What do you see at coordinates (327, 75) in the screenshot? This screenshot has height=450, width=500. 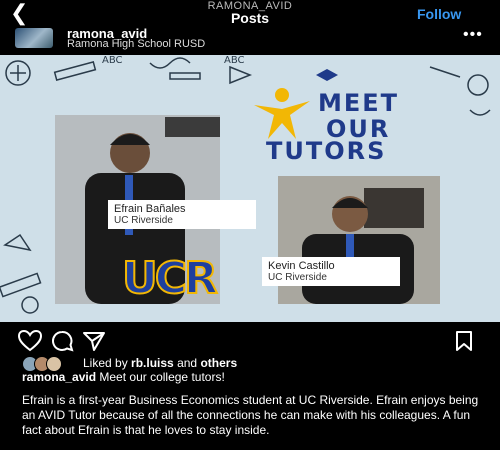 I see `graduation-cap-icon` at bounding box center [327, 75].